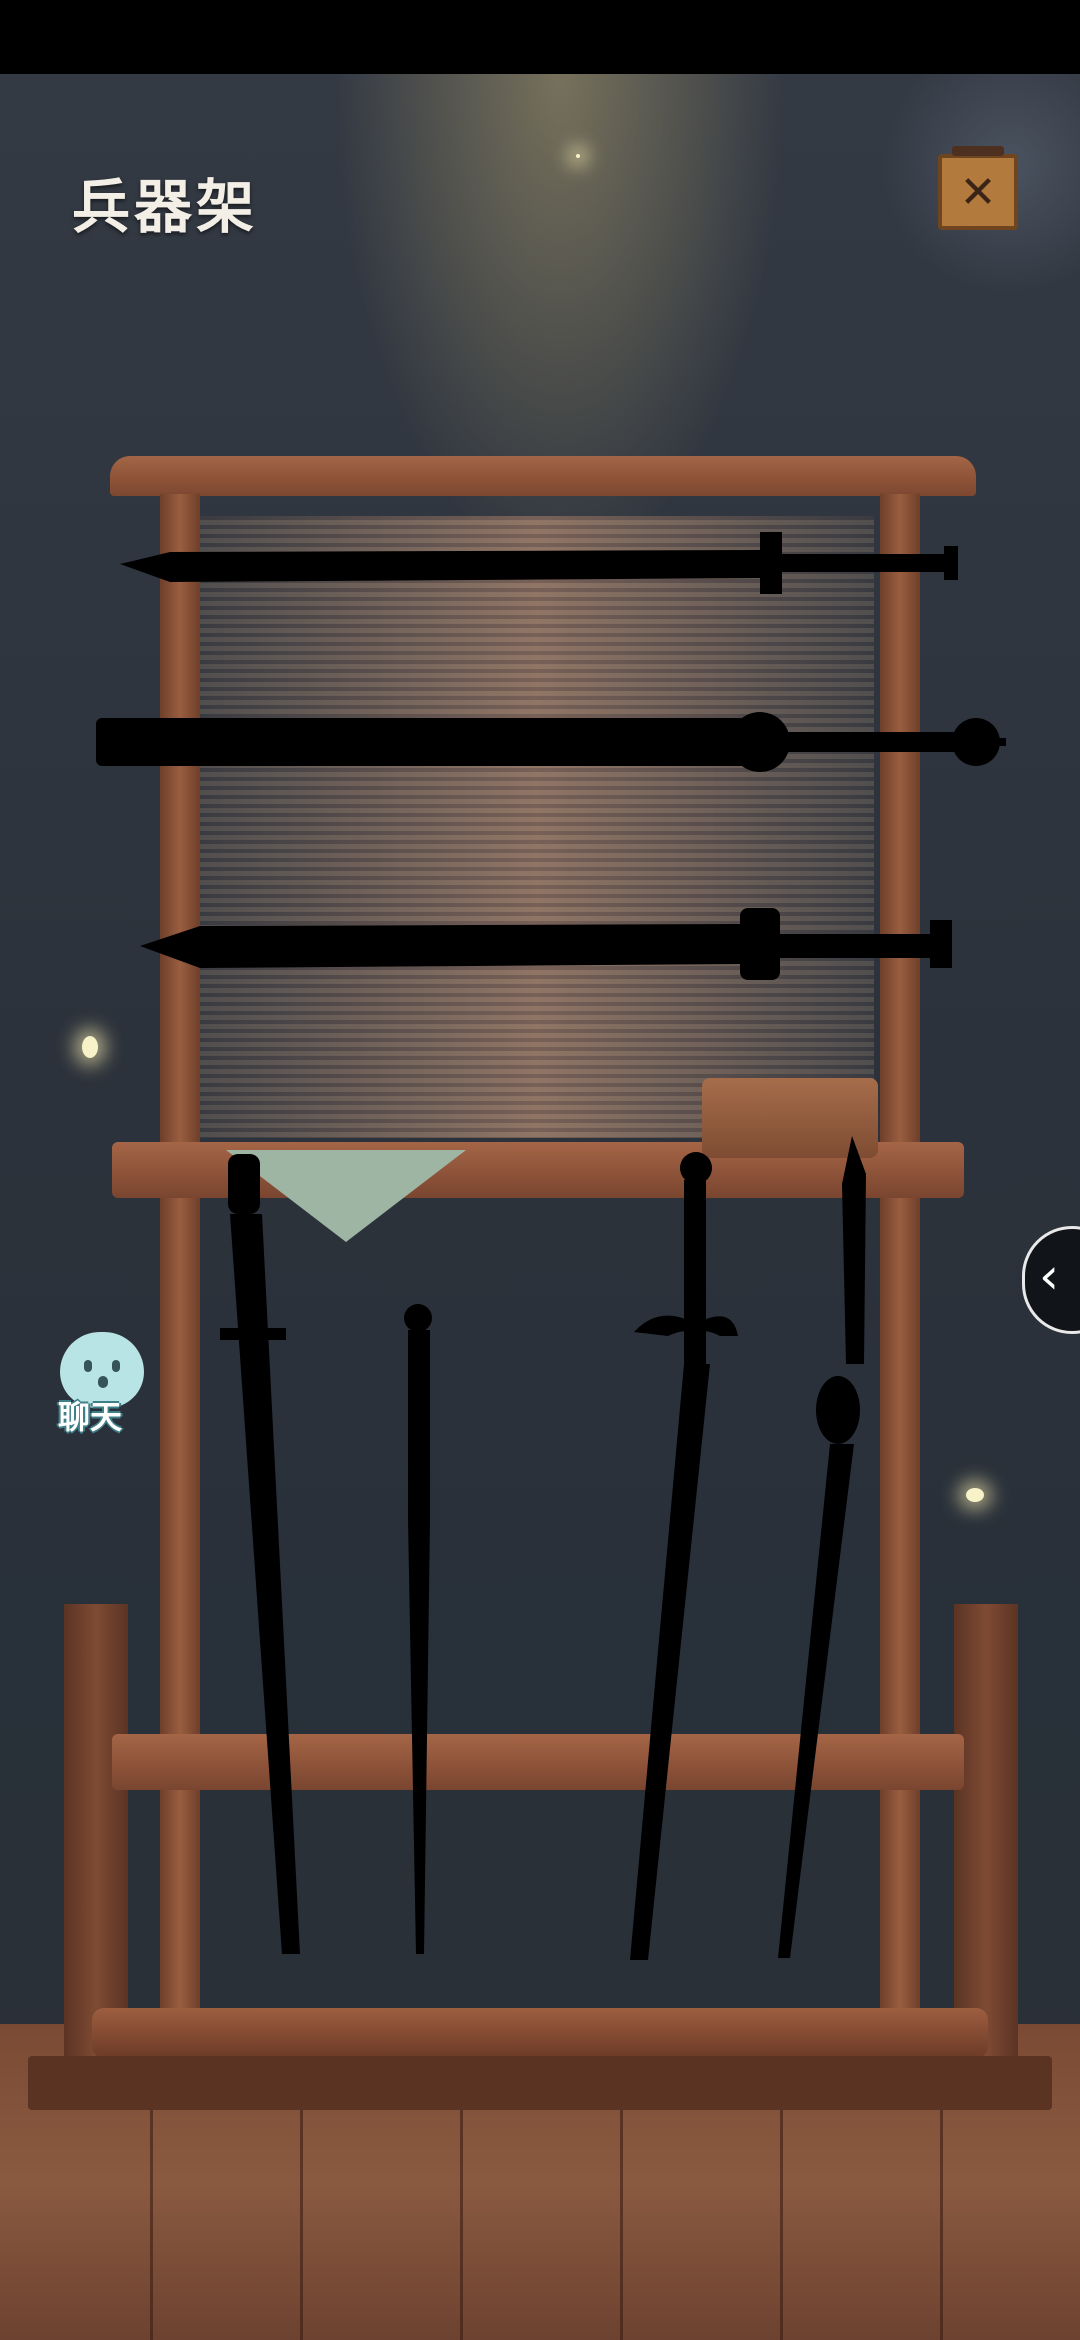 This screenshot has width=1080, height=2340. What do you see at coordinates (90, 1417) in the screenshot?
I see `chat-label: 聊天` at bounding box center [90, 1417].